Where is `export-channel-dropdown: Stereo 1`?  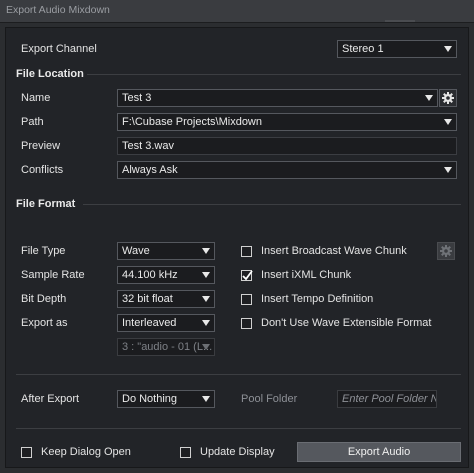
export-channel-dropdown: Stereo 1 is located at coordinates (397, 49).